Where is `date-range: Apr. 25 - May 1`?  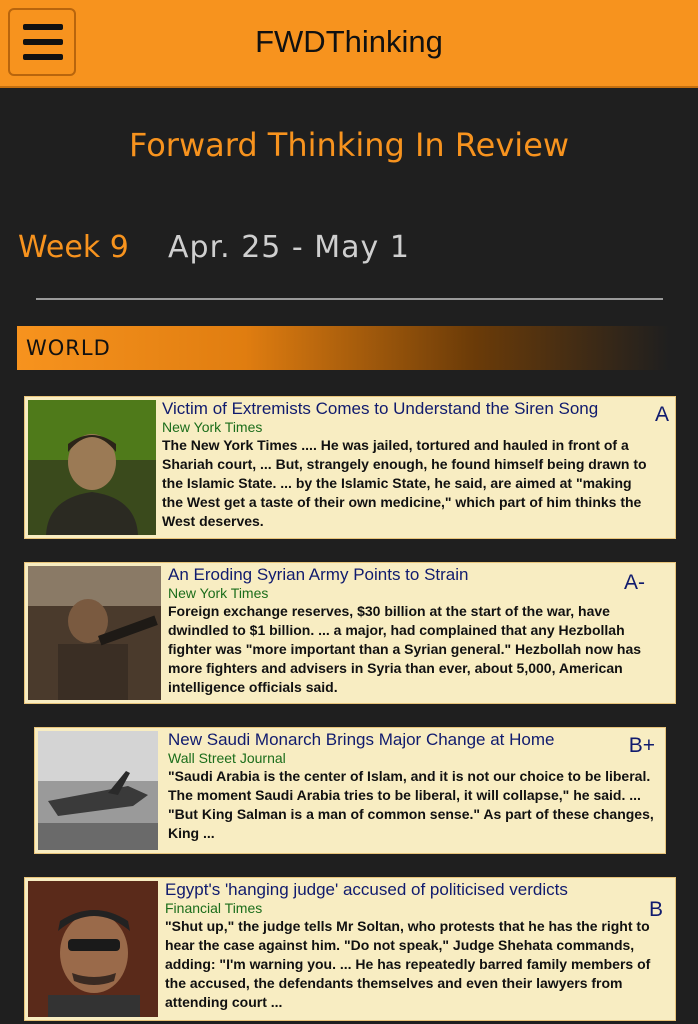
date-range: Apr. 25 - May 1 is located at coordinates (289, 247).